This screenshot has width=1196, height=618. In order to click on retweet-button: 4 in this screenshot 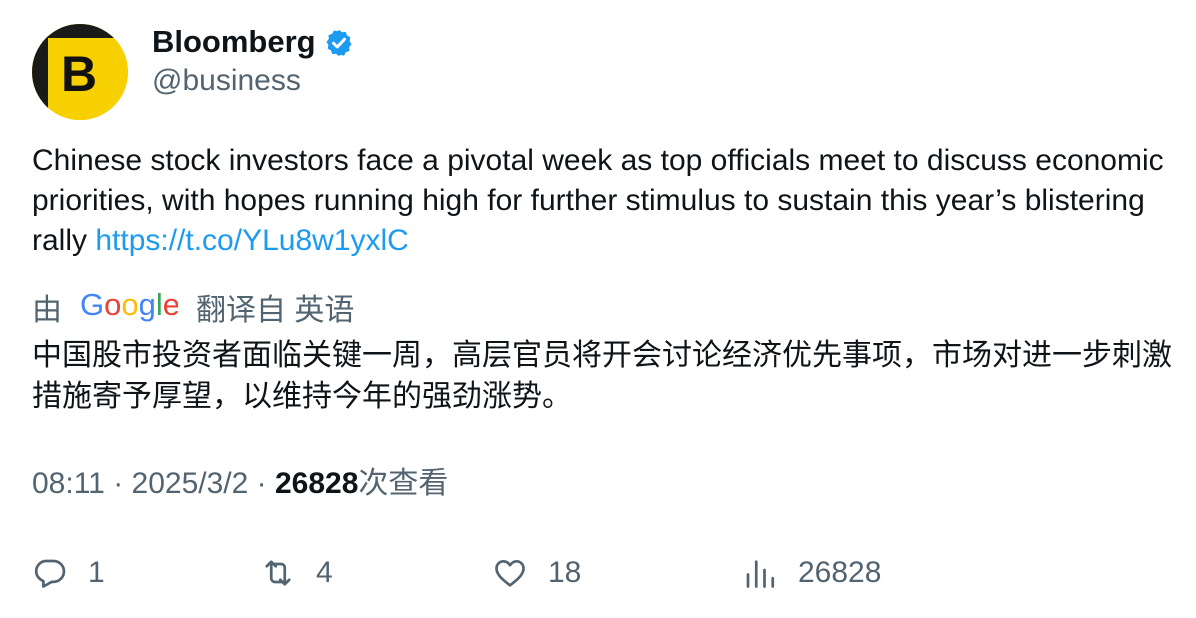, I will do `click(296, 573)`.